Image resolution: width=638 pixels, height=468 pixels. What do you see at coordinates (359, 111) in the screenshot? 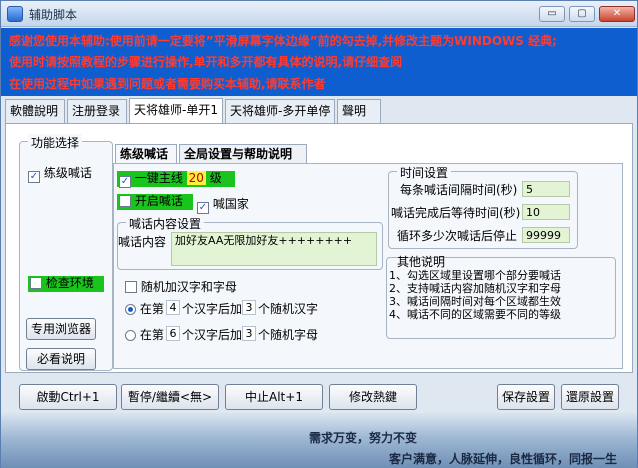
I see `tab-statement: 聲明` at bounding box center [359, 111].